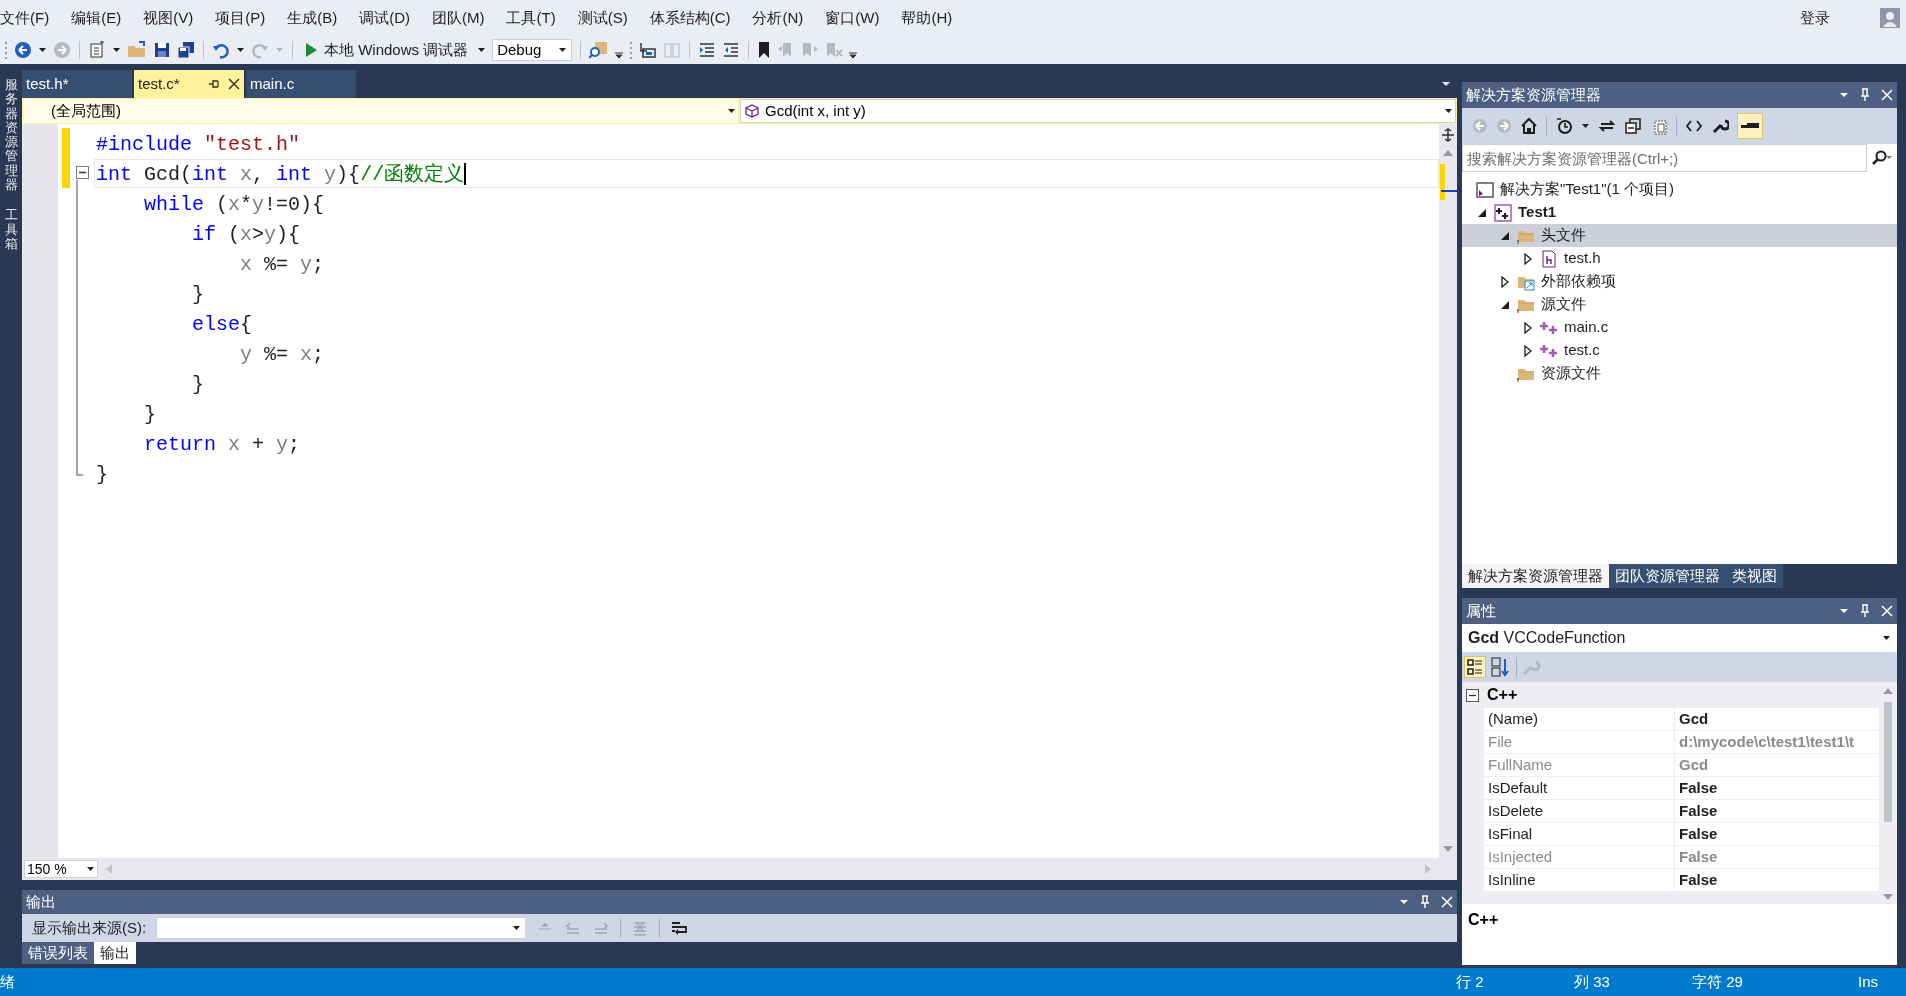  I want to click on word-wrap-icon, so click(679, 928).